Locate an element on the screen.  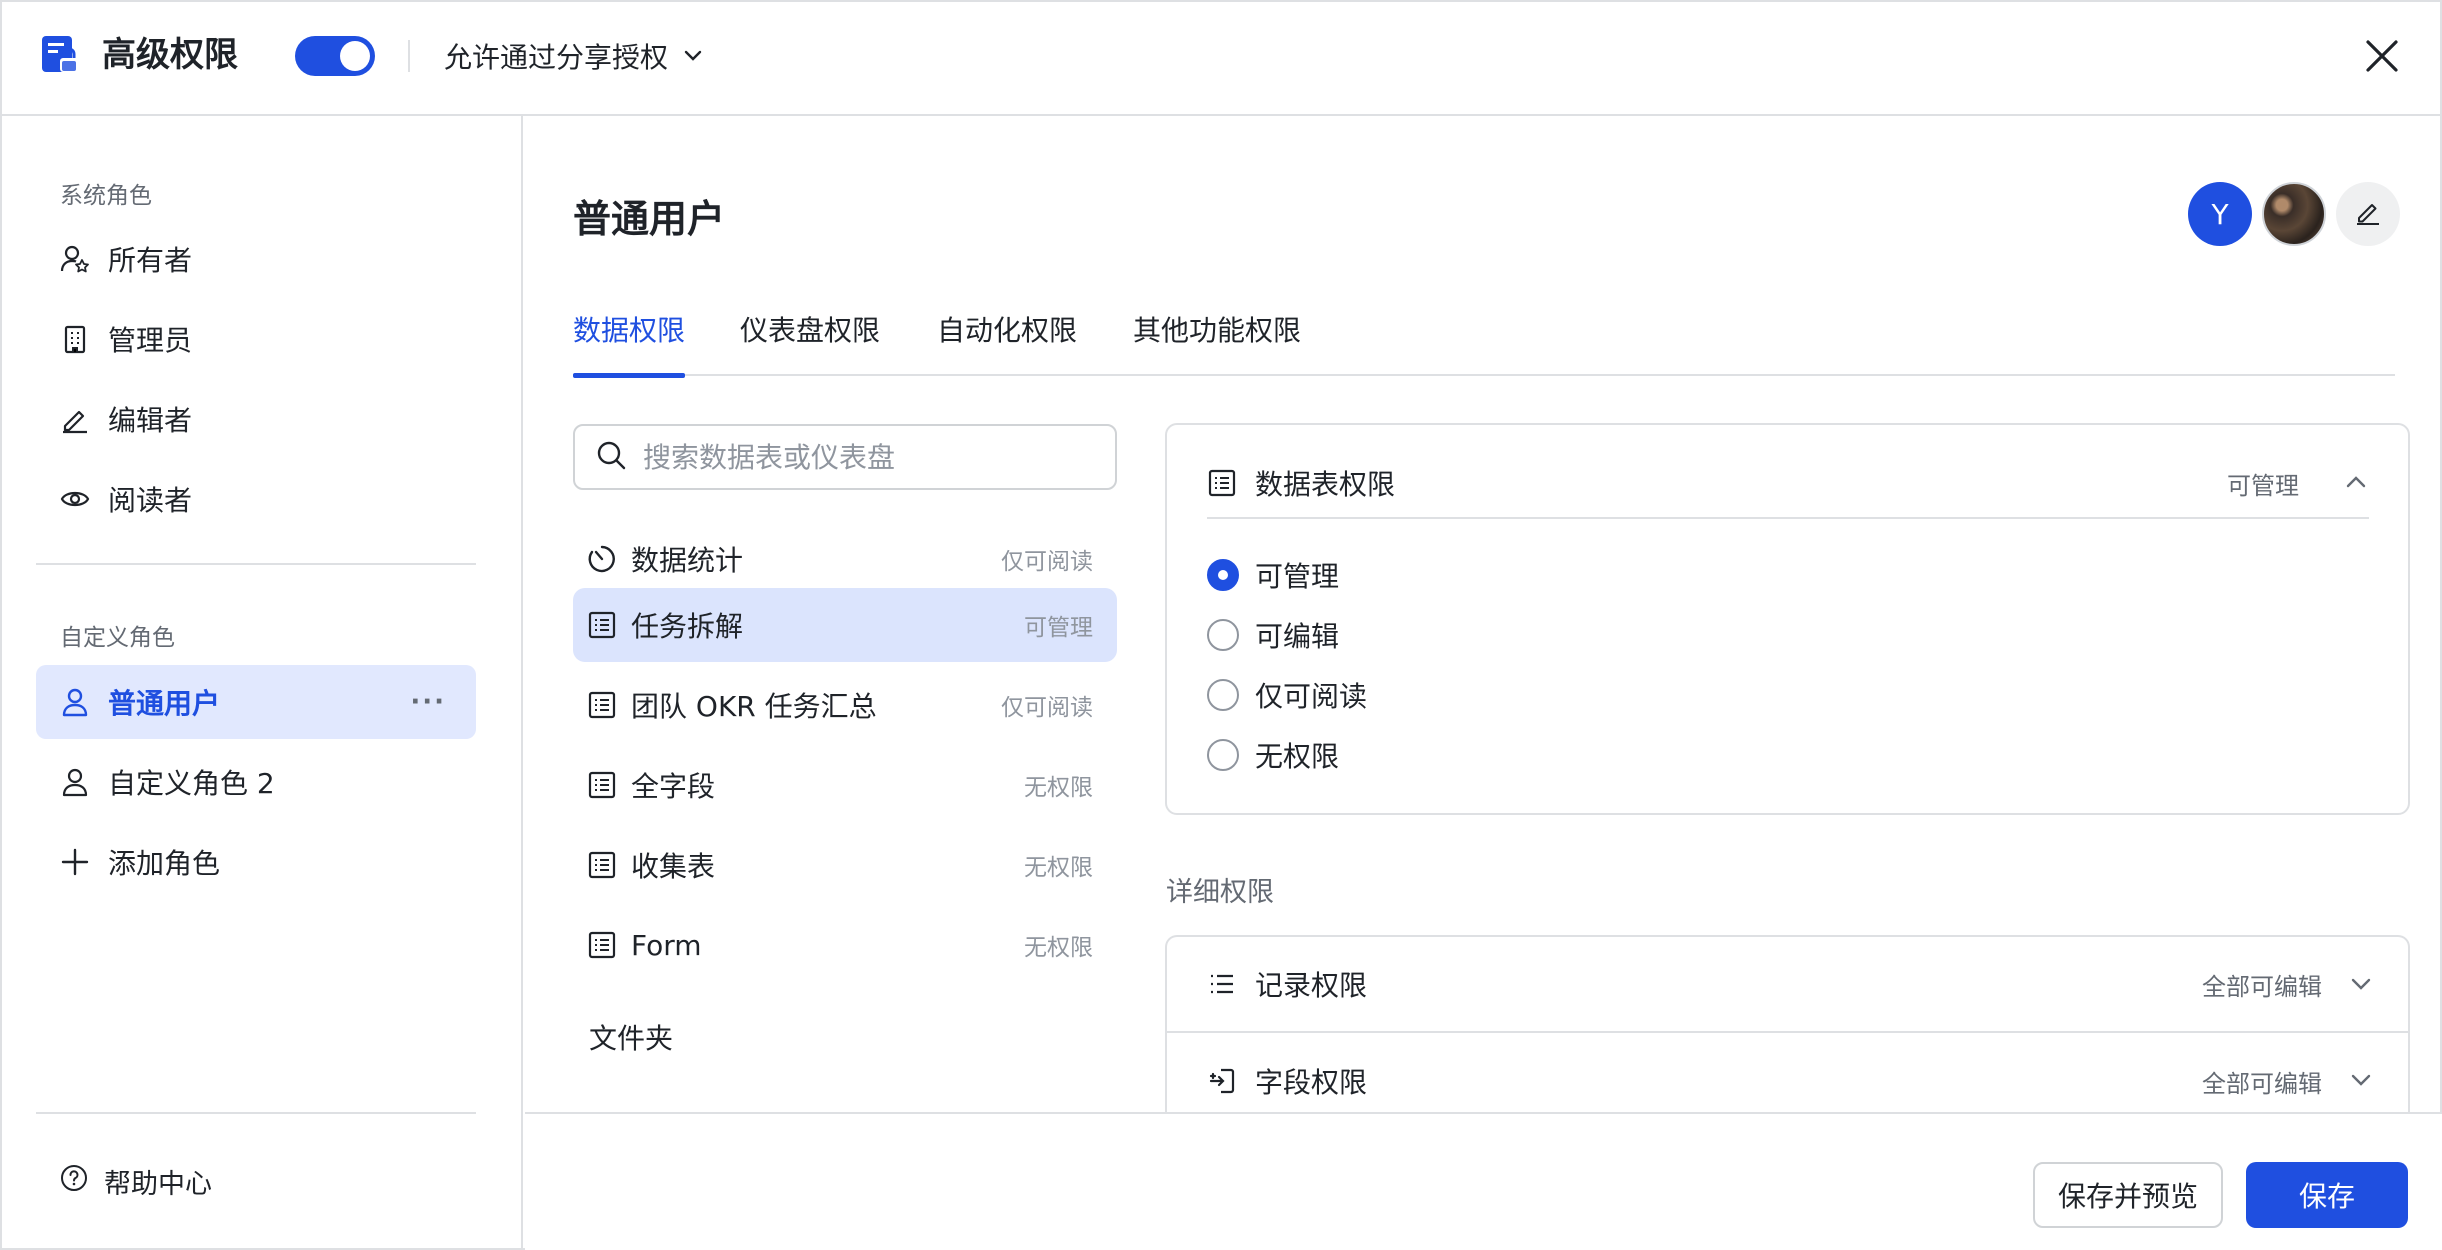
list-item-name: 全字段 is located at coordinates (673, 786).